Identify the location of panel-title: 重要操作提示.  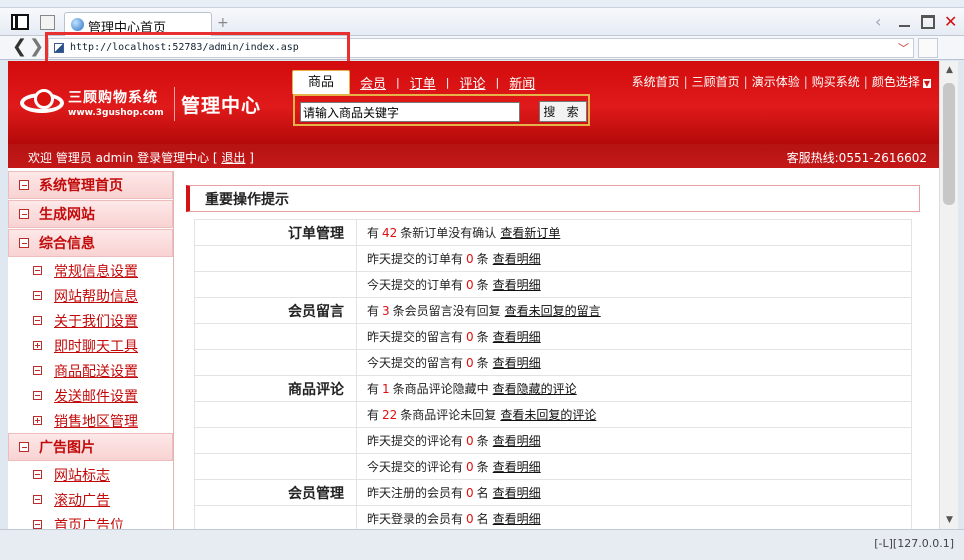
(553, 198).